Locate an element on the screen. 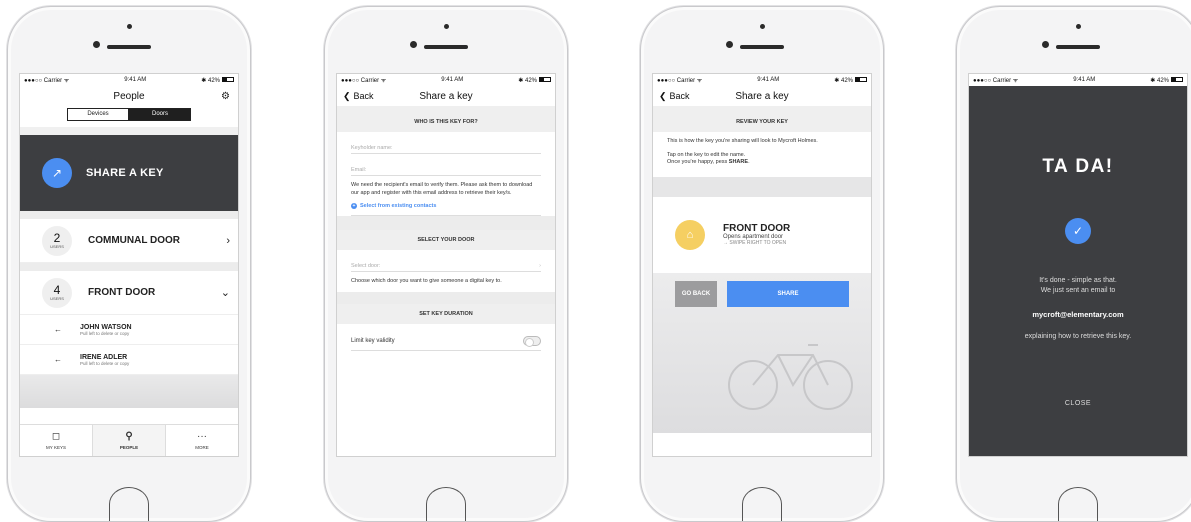 The image size is (1191, 522). users-count: 2 is located at coordinates (57, 238).